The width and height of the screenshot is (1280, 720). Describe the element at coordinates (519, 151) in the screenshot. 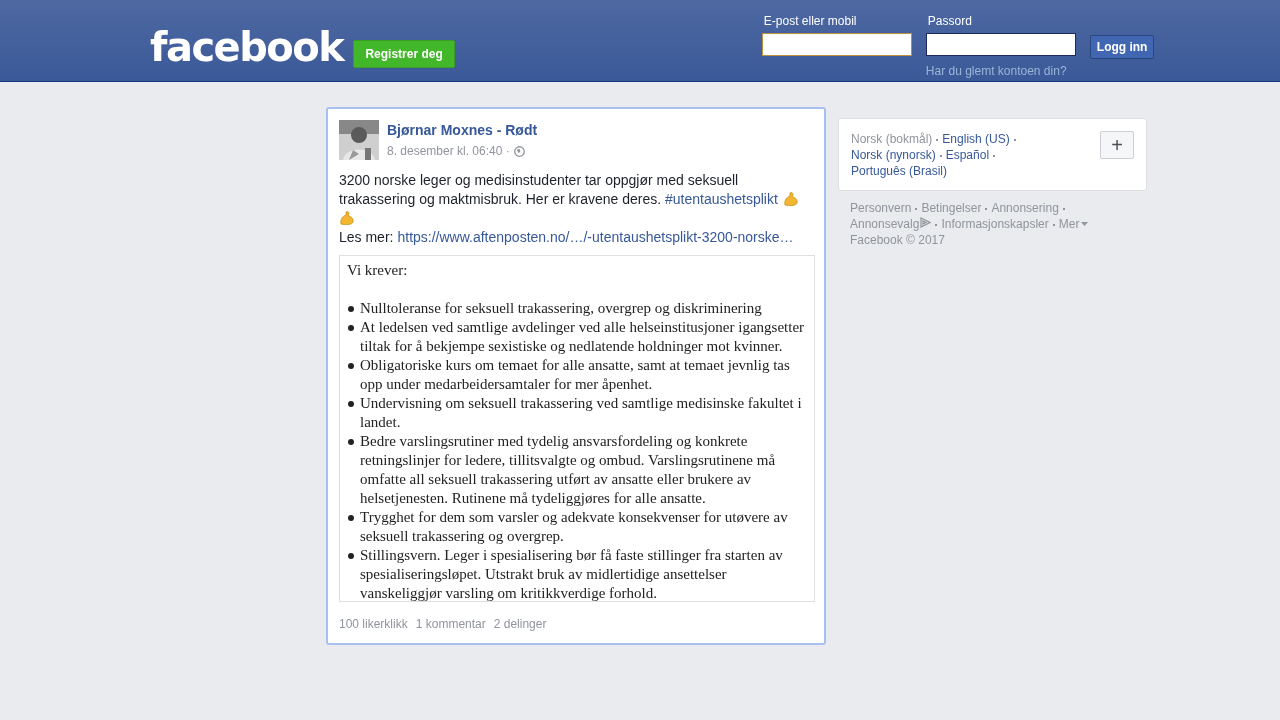

I see `globe-icon` at that location.